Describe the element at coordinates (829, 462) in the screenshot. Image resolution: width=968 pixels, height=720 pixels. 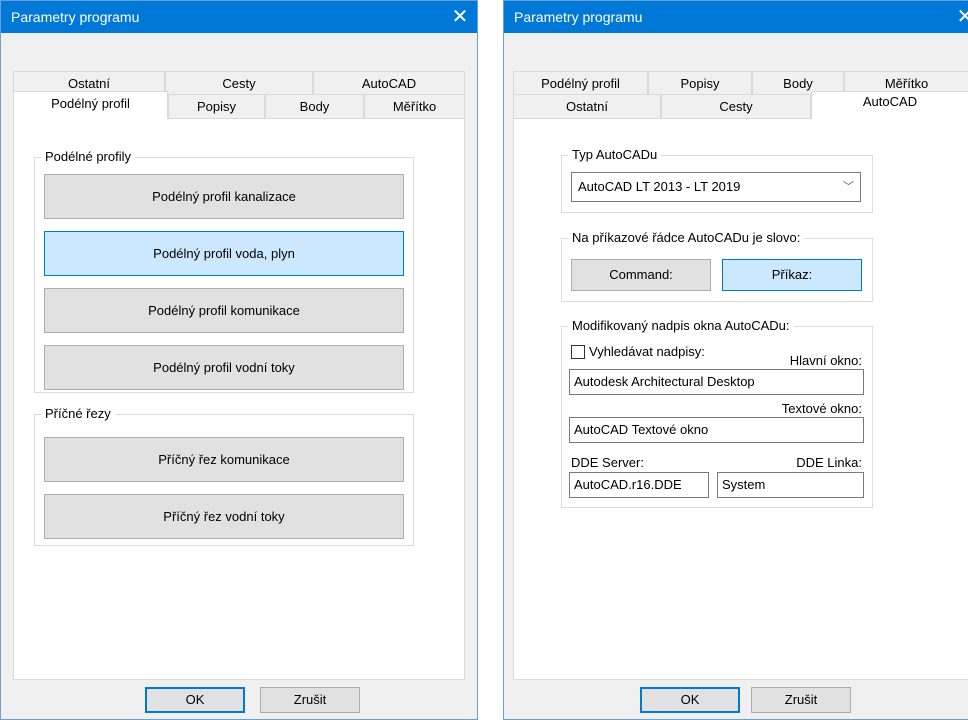
I see `dde-link-label: DDE Linka:` at that location.